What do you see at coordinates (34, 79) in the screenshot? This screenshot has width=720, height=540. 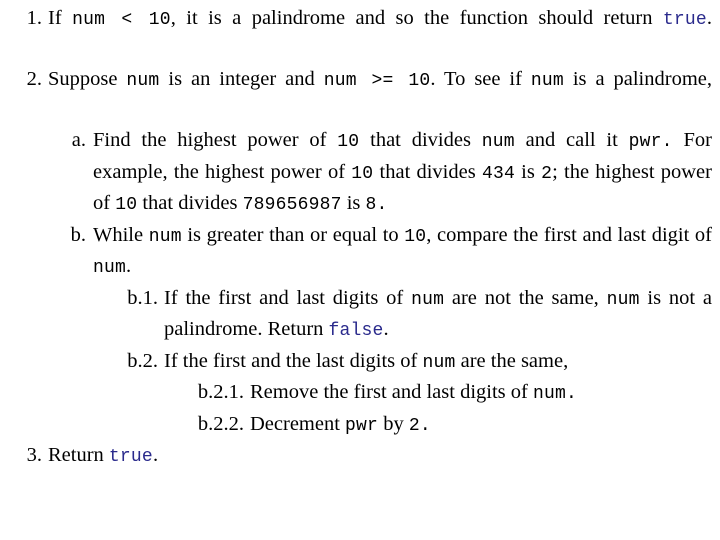 I see `list-marker: 2.` at bounding box center [34, 79].